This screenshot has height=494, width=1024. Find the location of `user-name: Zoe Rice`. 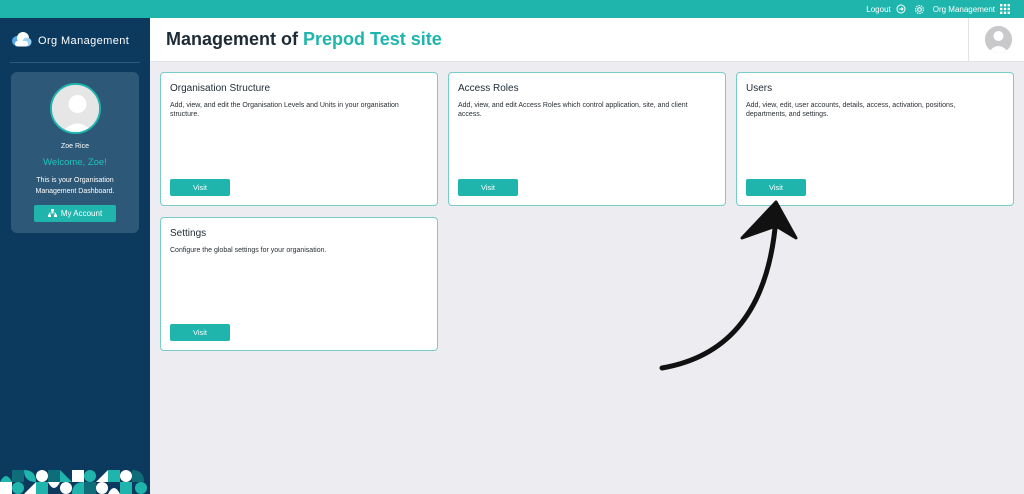

user-name: Zoe Rice is located at coordinates (74, 146).